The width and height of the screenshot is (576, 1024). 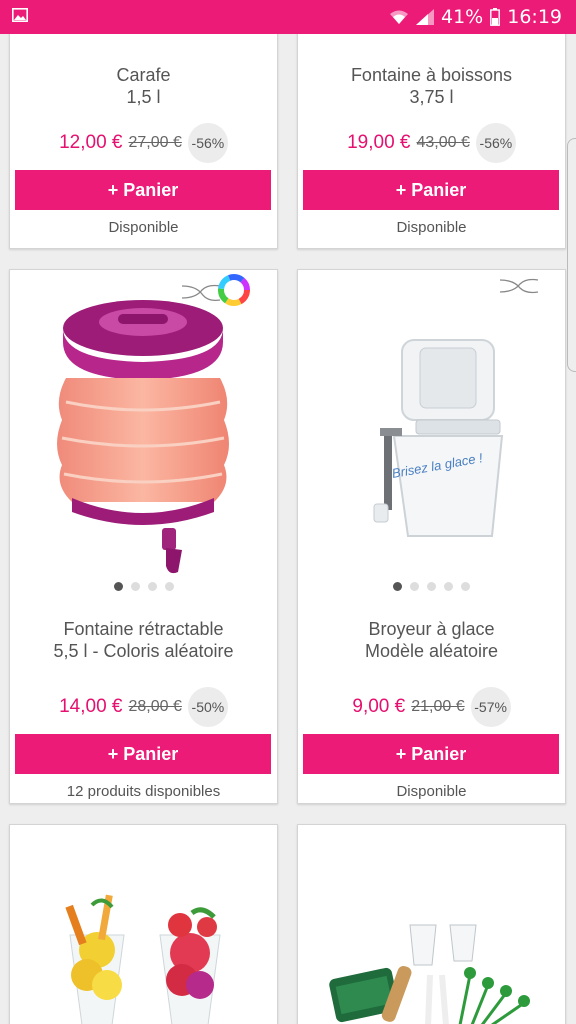 I want to click on old-price: 27,00 €, so click(x=155, y=142).